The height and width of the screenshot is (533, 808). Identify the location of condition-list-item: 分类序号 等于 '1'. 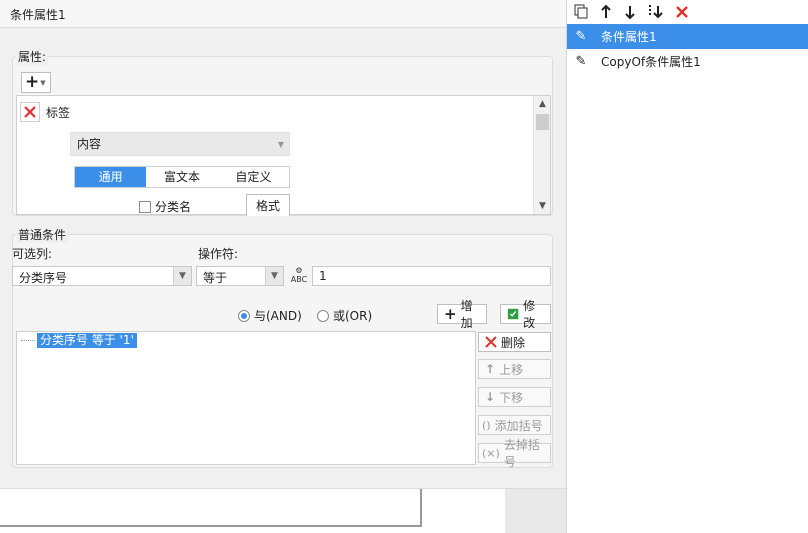
(87, 340).